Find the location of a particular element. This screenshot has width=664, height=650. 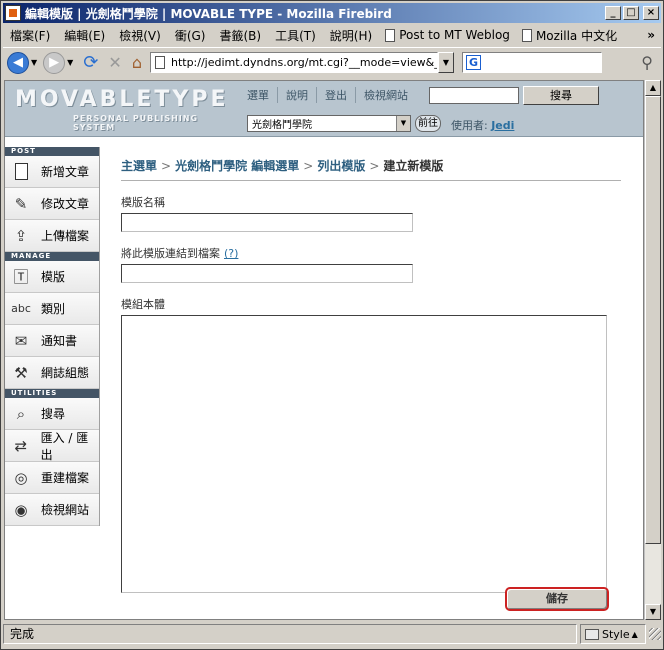

help-link: (?) is located at coordinates (231, 253).